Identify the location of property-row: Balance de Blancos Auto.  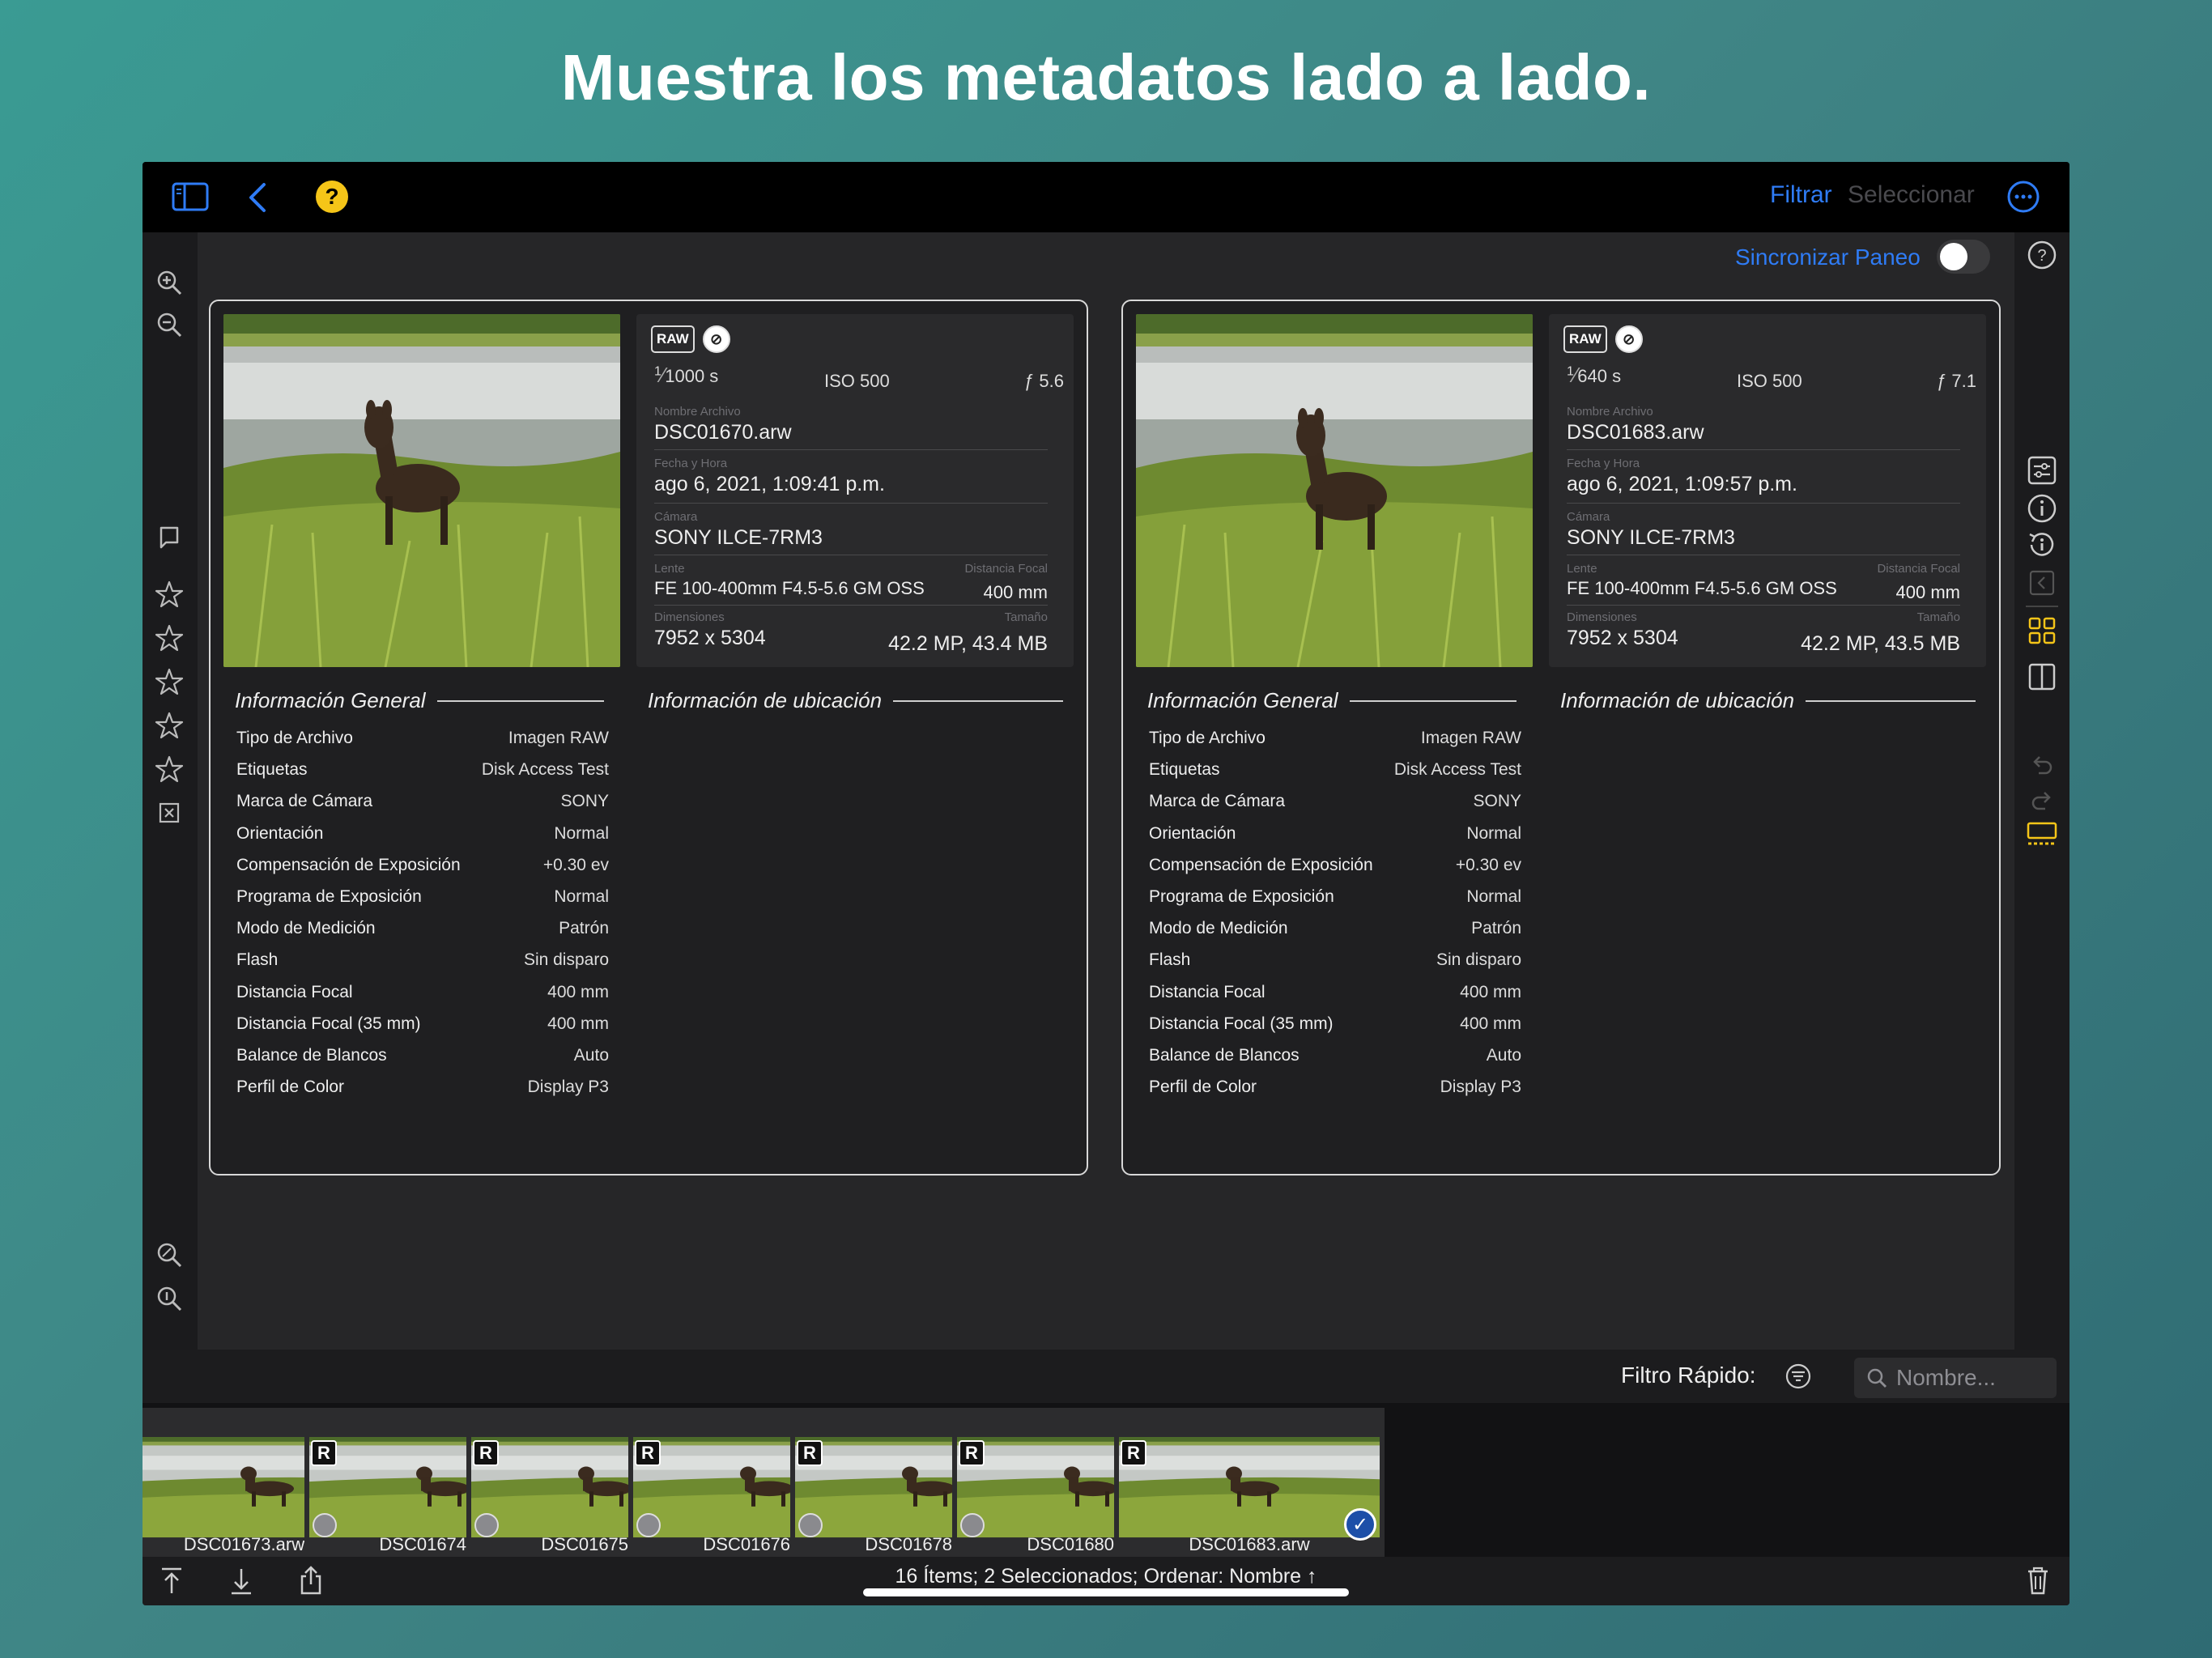
(1335, 1055).